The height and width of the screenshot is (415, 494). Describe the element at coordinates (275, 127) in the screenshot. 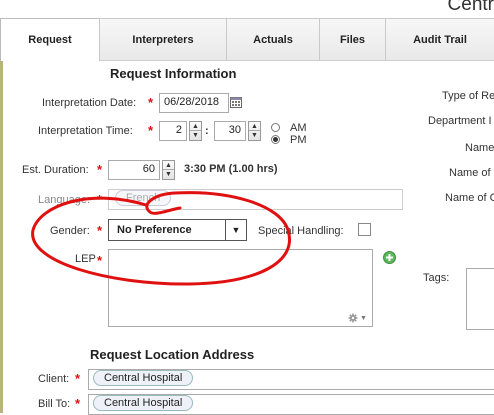

I see `am-radio` at that location.